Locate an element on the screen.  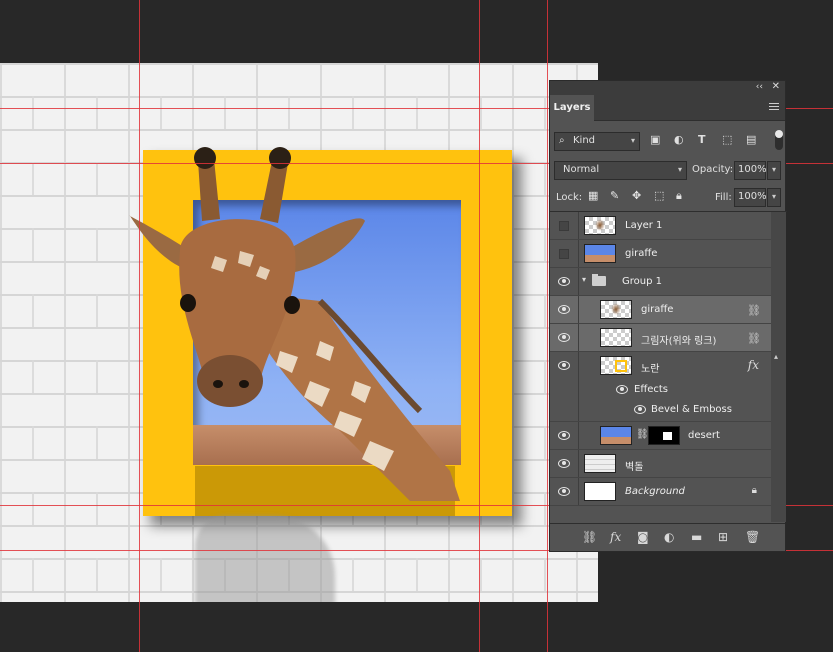
layer-row: Layer 1 is located at coordinates (660, 226).